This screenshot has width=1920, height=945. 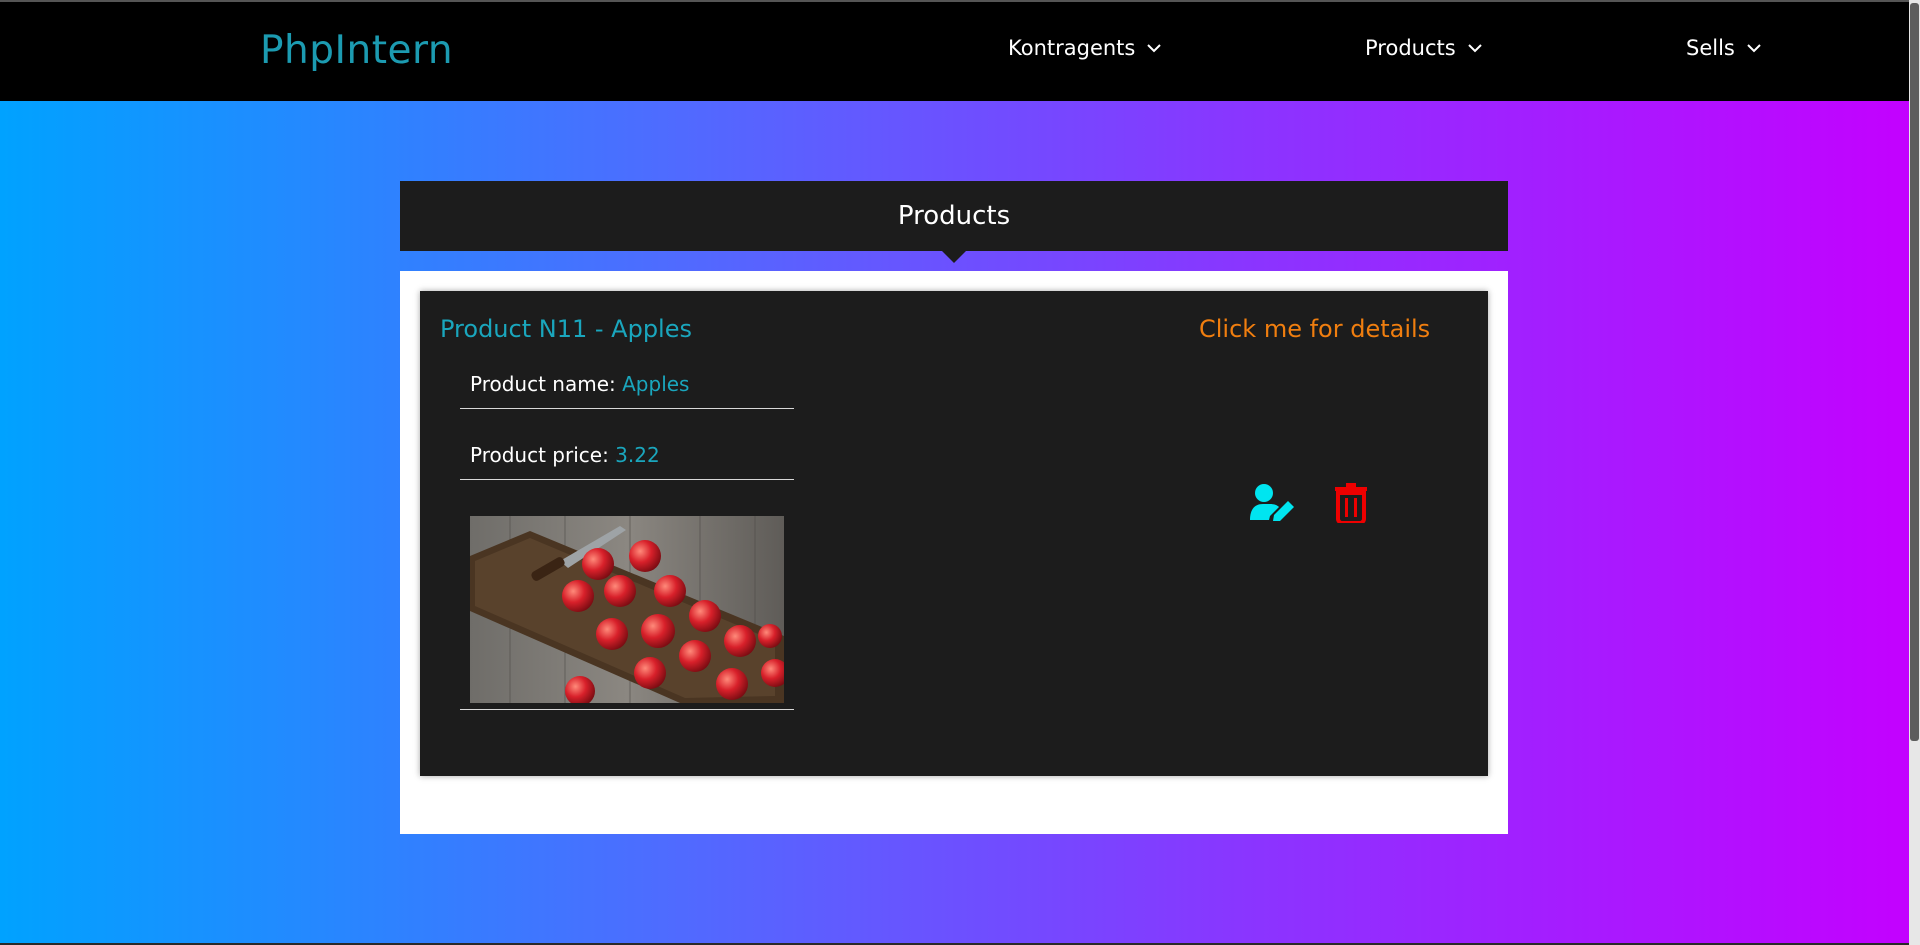 I want to click on user-edit-icon, so click(x=1272, y=502).